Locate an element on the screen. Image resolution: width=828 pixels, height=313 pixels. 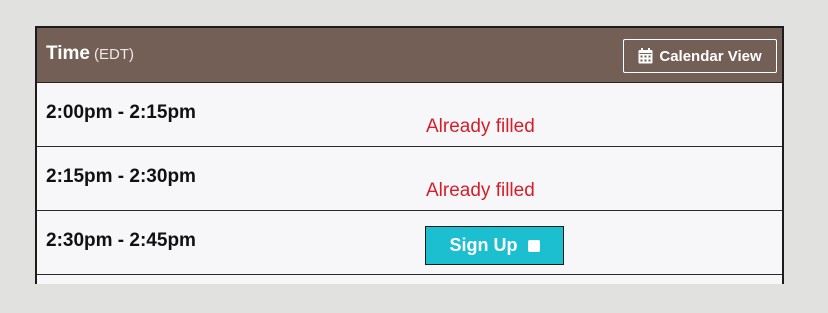
slot-time: 2:00pm - 2:15pm is located at coordinates (121, 112).